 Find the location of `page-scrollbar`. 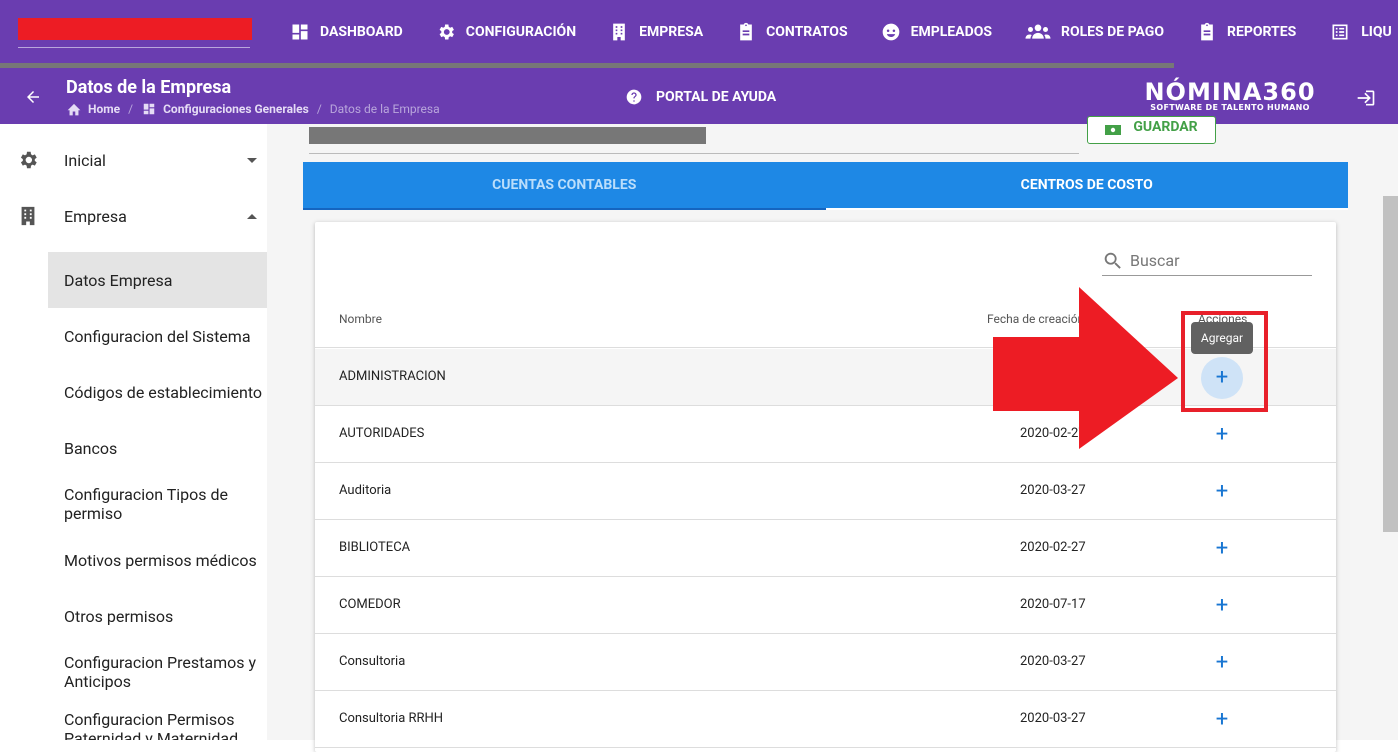

page-scrollbar is located at coordinates (1390, 364).